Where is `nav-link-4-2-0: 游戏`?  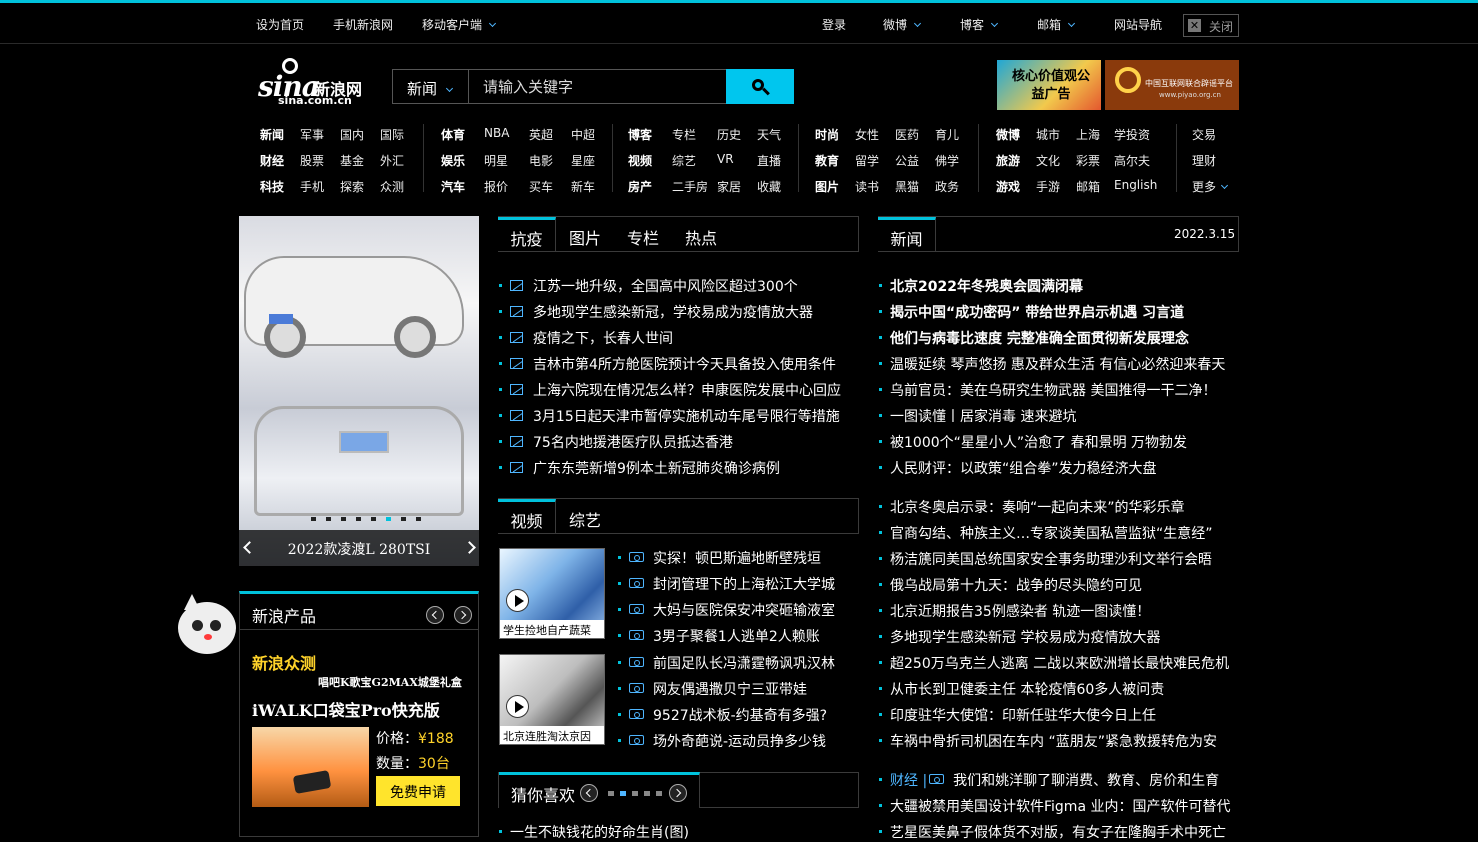
nav-link-4-2-0: 游戏 is located at coordinates (1008, 186).